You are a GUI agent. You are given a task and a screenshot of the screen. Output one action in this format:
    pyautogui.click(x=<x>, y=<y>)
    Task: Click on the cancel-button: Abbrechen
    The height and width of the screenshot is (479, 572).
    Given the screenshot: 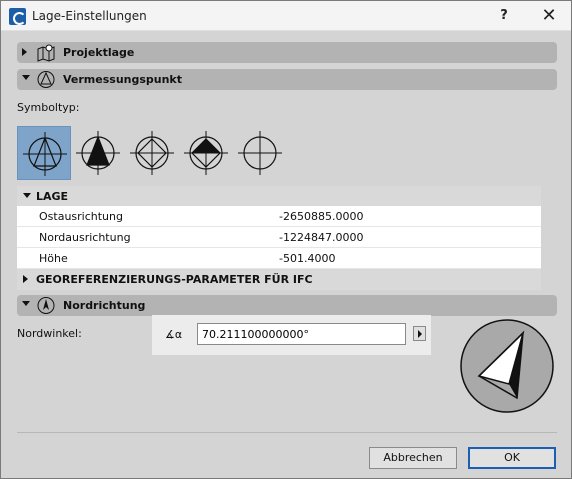 What is the action you would take?
    pyautogui.click(x=413, y=458)
    